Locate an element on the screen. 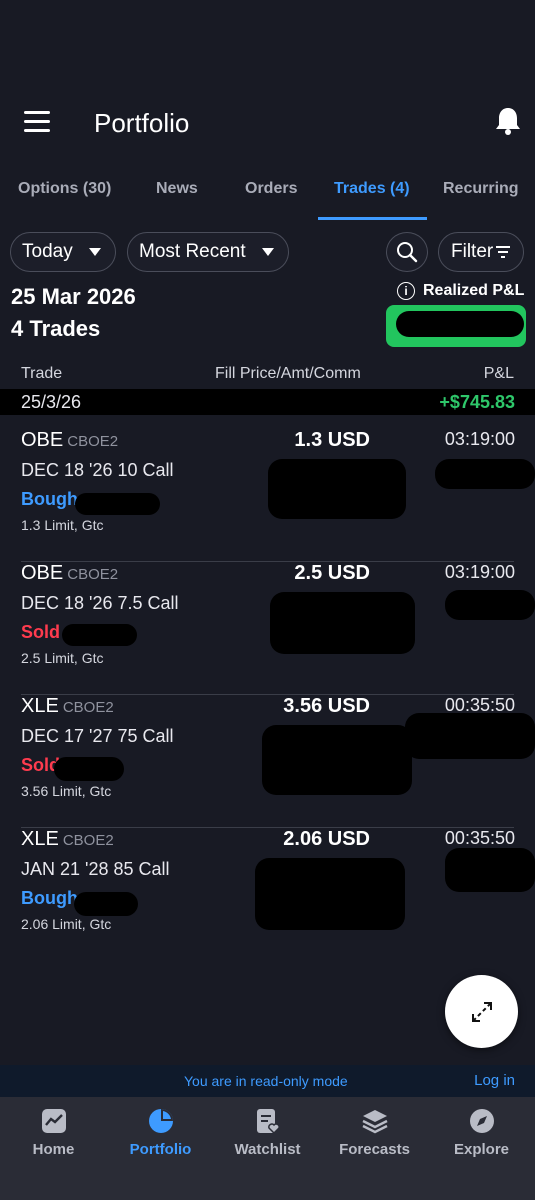 Image resolution: width=535 pixels, height=1200 pixels. home-chart-icon is located at coordinates (53, 1121).